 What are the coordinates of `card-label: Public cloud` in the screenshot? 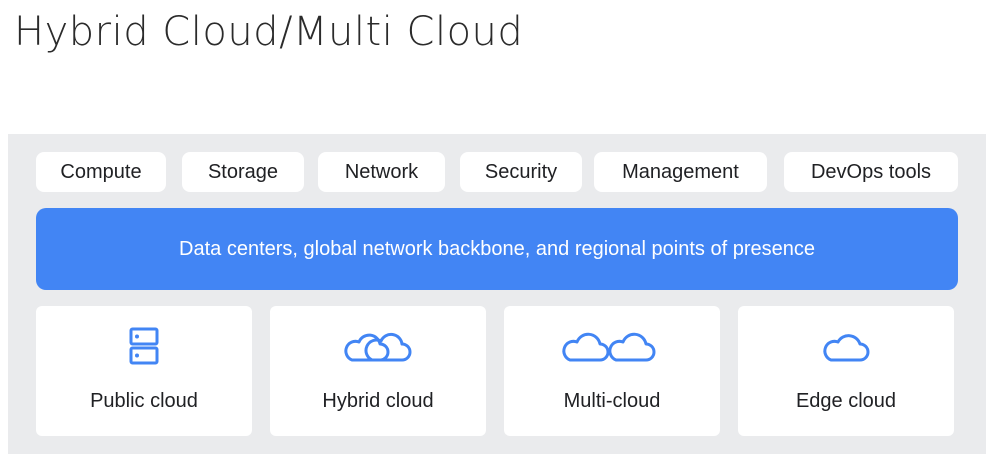 It's located at (144, 401).